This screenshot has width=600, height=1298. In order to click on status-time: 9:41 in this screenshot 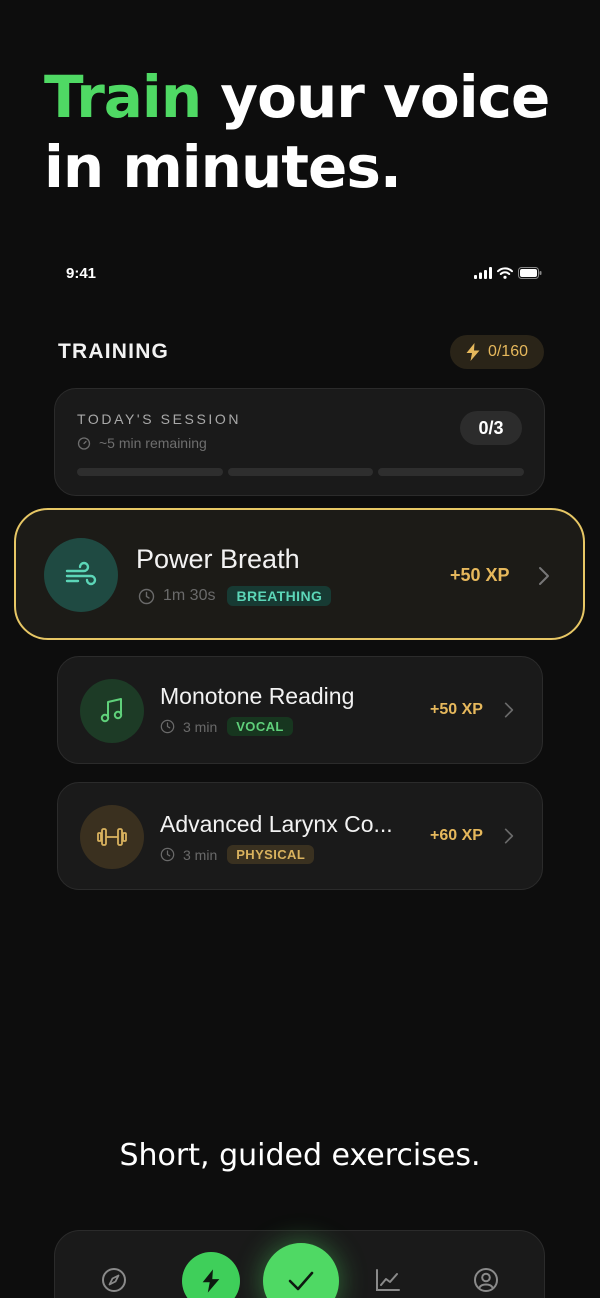, I will do `click(81, 273)`.